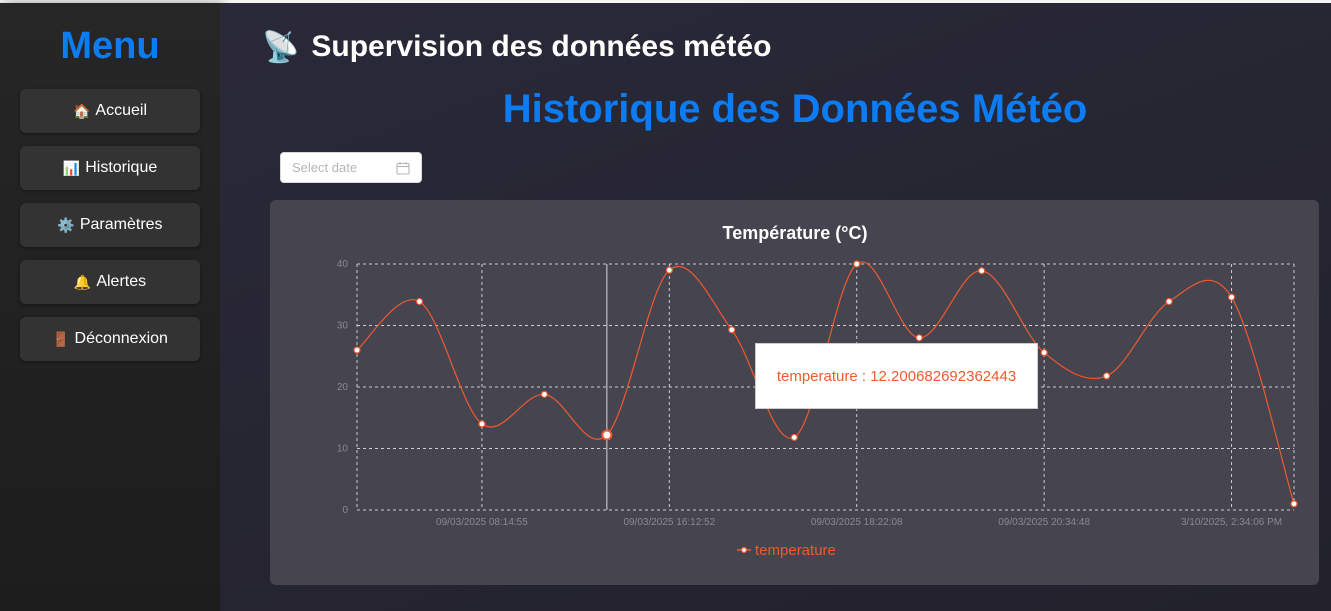 Image resolution: width=1331 pixels, height=611 pixels. Describe the element at coordinates (66, 224) in the screenshot. I see `gear-icon: ⚙️` at that location.